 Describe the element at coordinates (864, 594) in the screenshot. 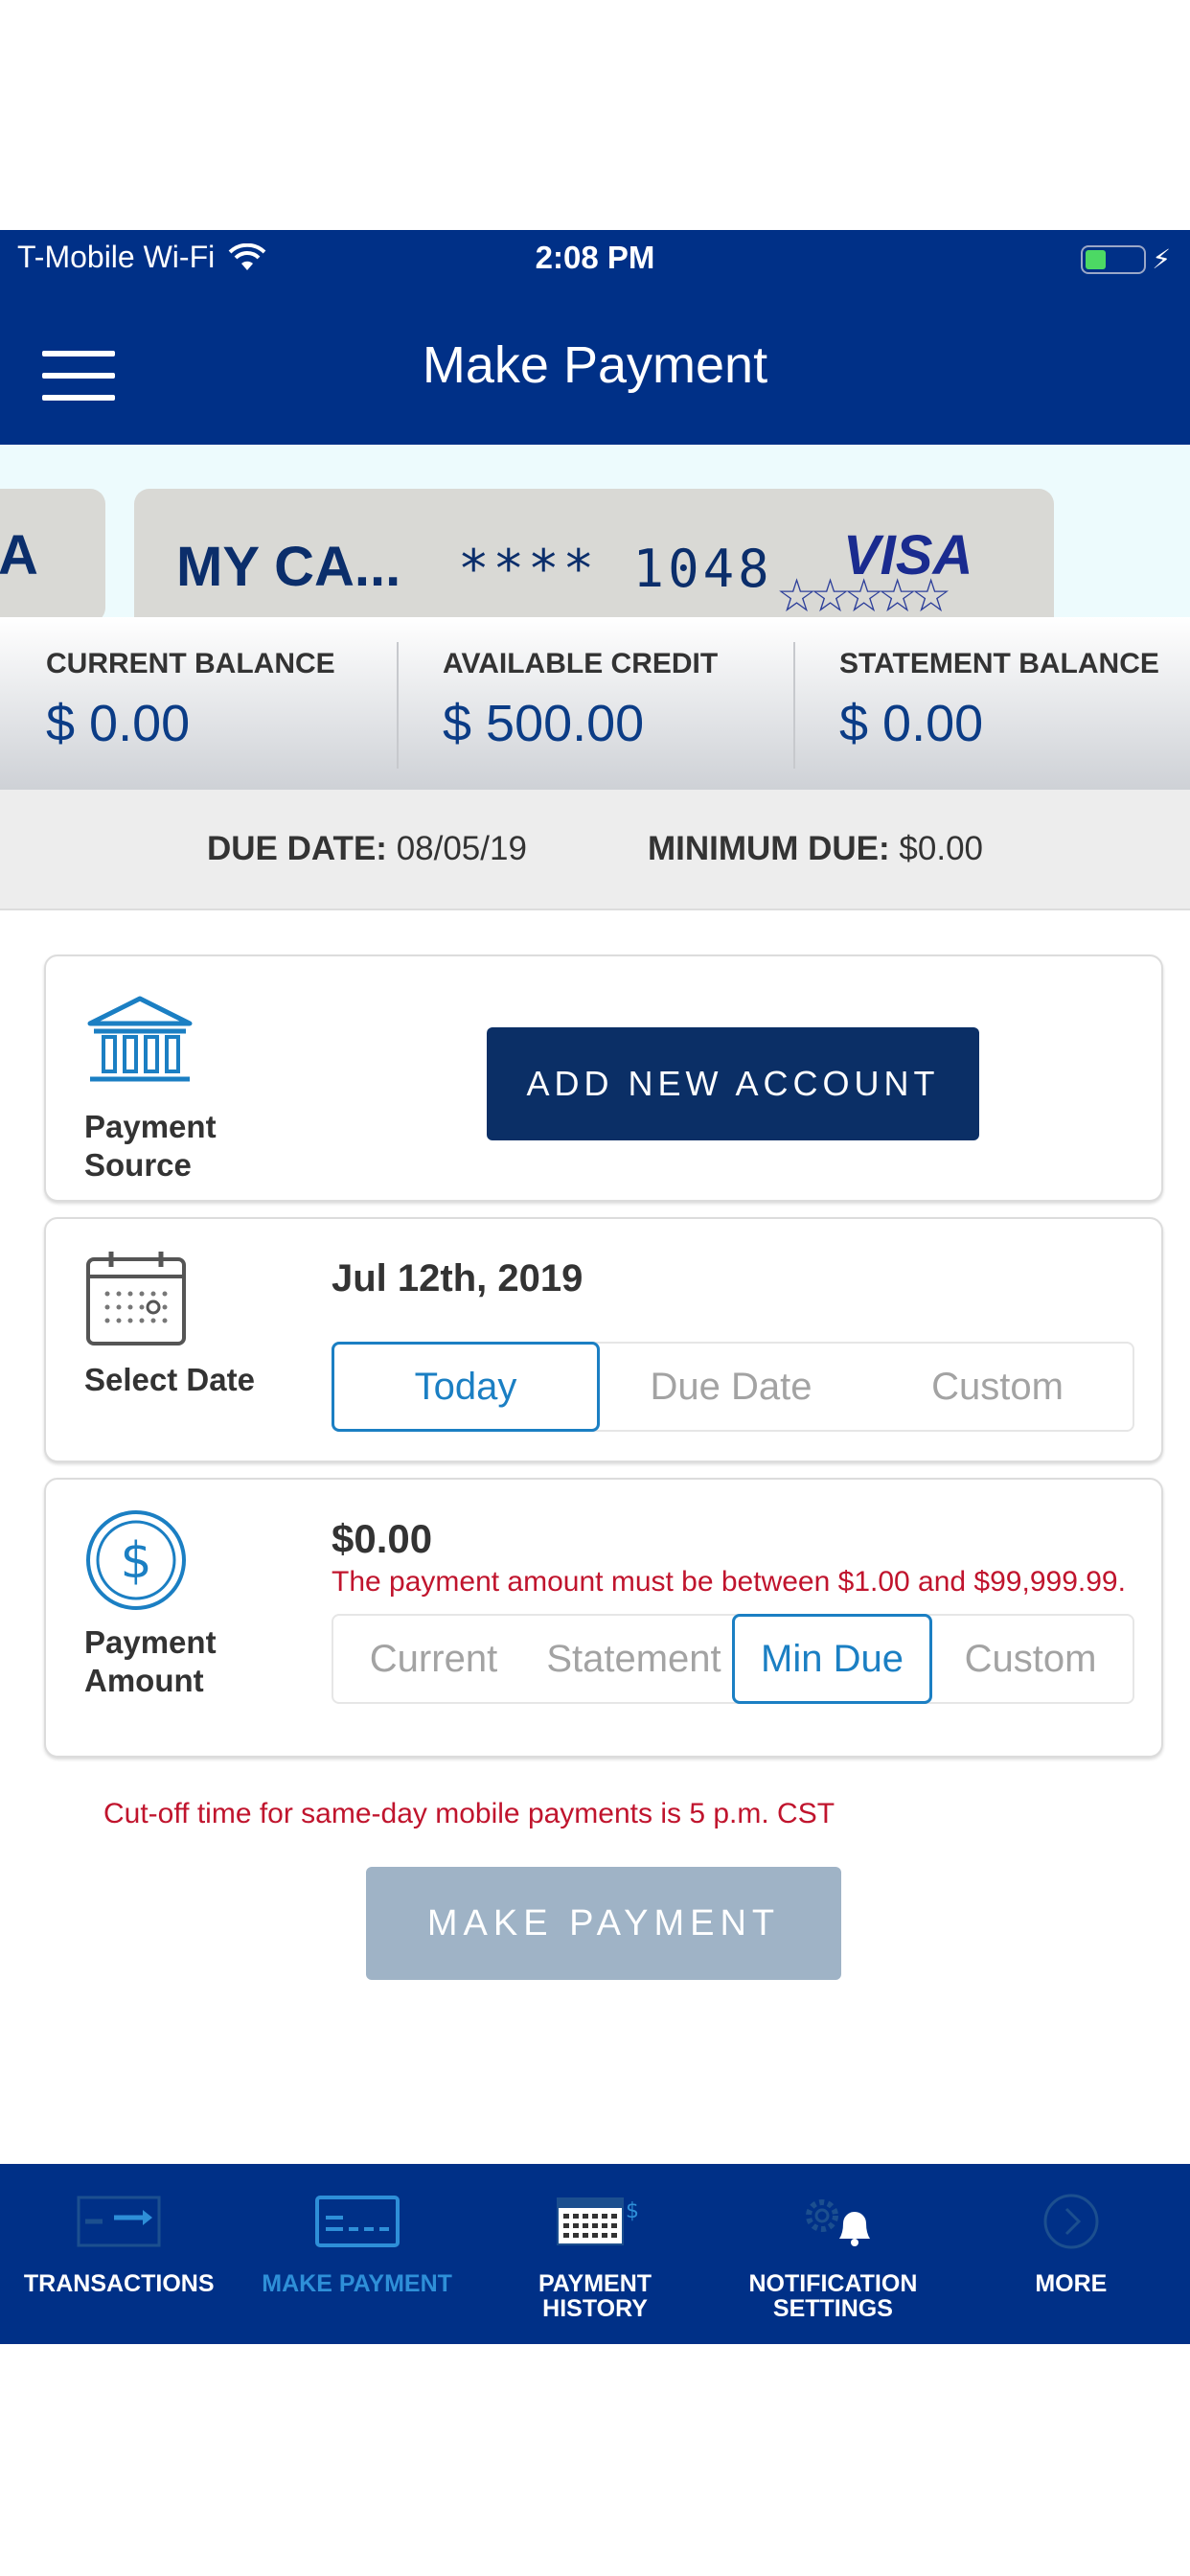

I see `stars-icon: ☆☆☆☆☆` at that location.